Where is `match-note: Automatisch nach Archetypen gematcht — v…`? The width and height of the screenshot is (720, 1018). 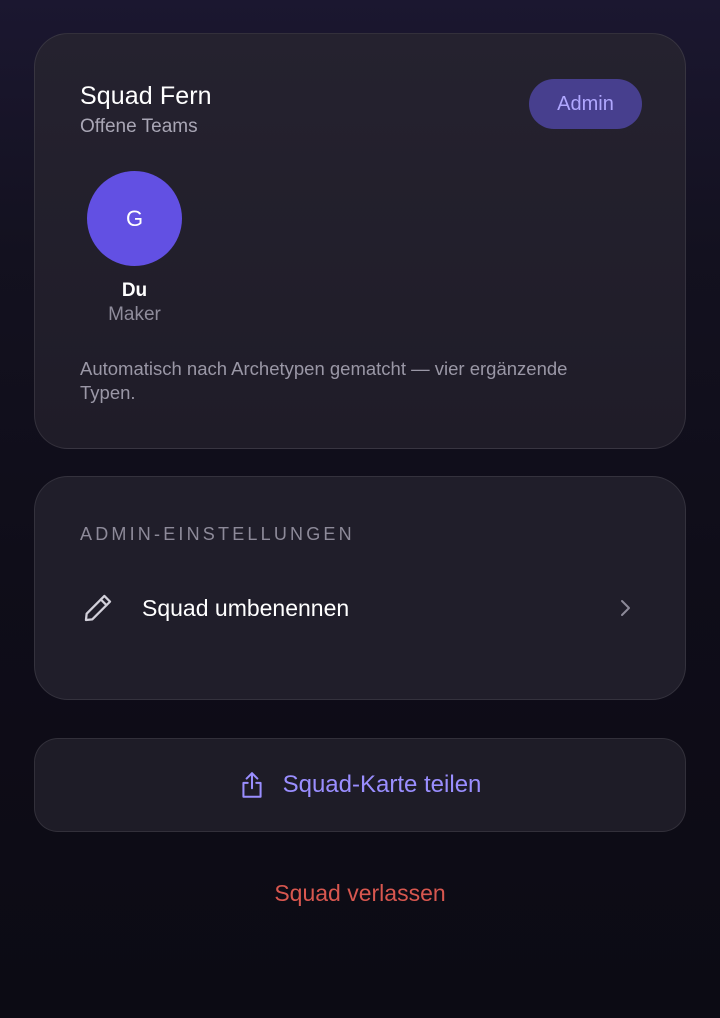 match-note: Automatisch nach Archetypen gematcht — v… is located at coordinates (324, 380).